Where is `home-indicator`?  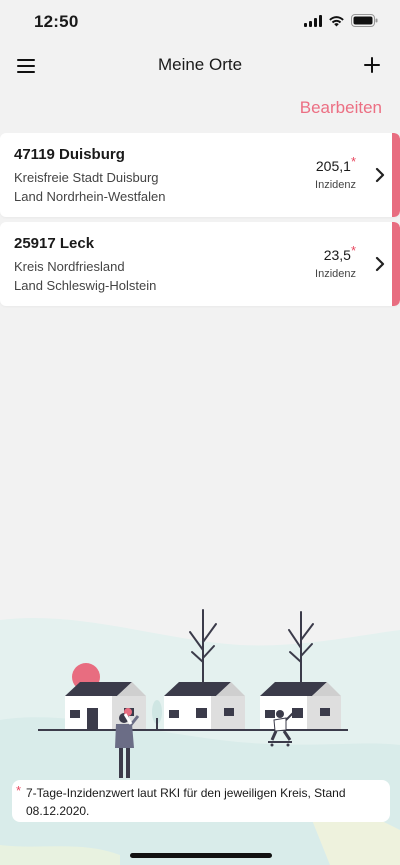 home-indicator is located at coordinates (201, 855).